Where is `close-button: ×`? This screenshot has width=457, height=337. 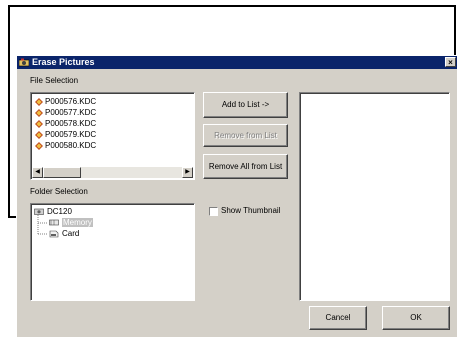 close-button: × is located at coordinates (450, 62).